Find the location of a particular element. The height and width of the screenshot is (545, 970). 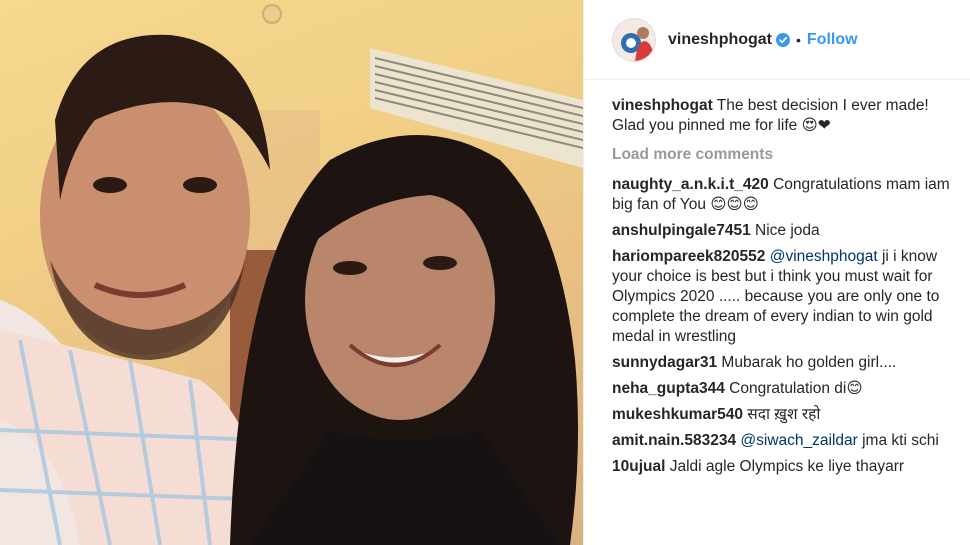

avatar is located at coordinates (634, 39).